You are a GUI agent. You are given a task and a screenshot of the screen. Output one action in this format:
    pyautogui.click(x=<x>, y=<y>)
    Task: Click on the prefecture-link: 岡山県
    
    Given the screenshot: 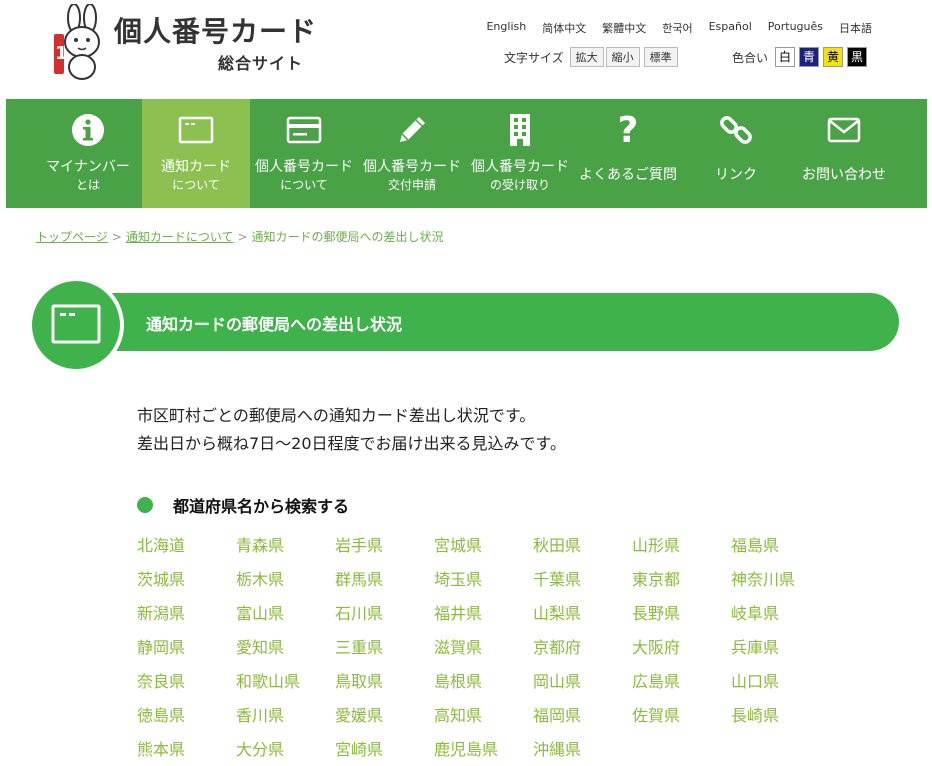 What is the action you would take?
    pyautogui.click(x=582, y=686)
    